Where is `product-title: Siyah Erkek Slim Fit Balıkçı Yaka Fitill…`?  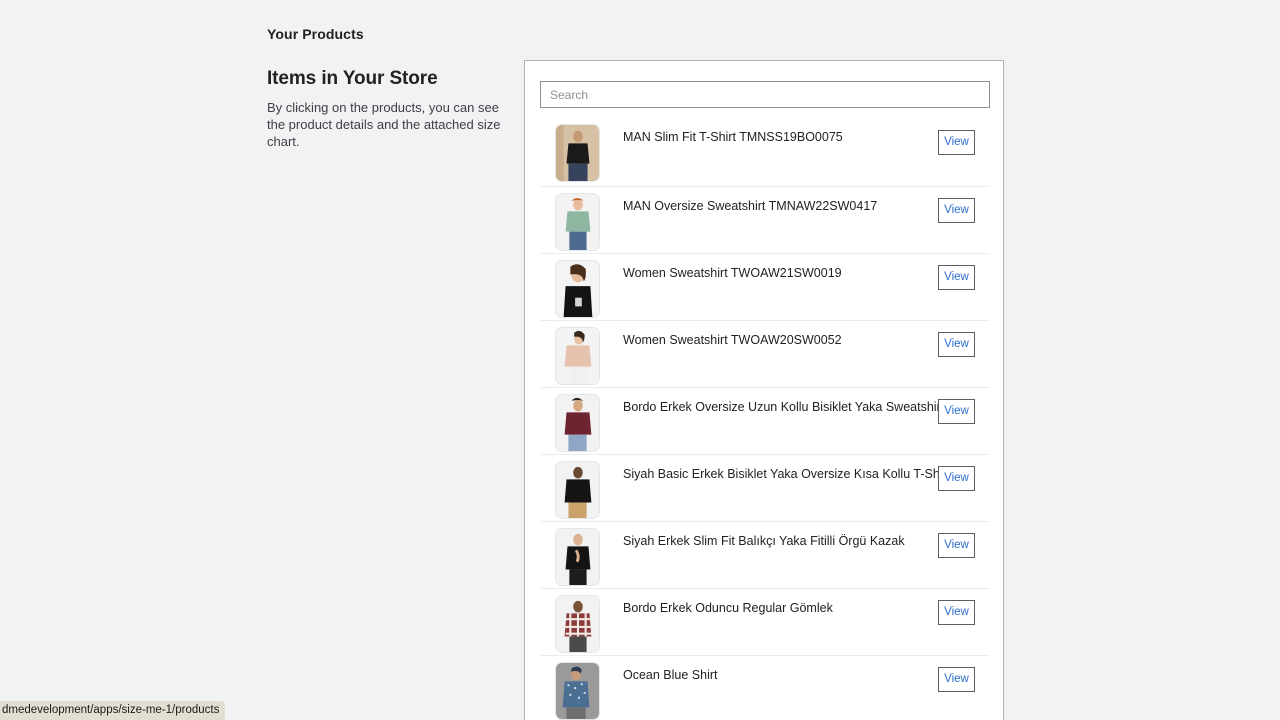
product-title: Siyah Erkek Slim Fit Balıkçı Yaka Fitill… is located at coordinates (764, 541).